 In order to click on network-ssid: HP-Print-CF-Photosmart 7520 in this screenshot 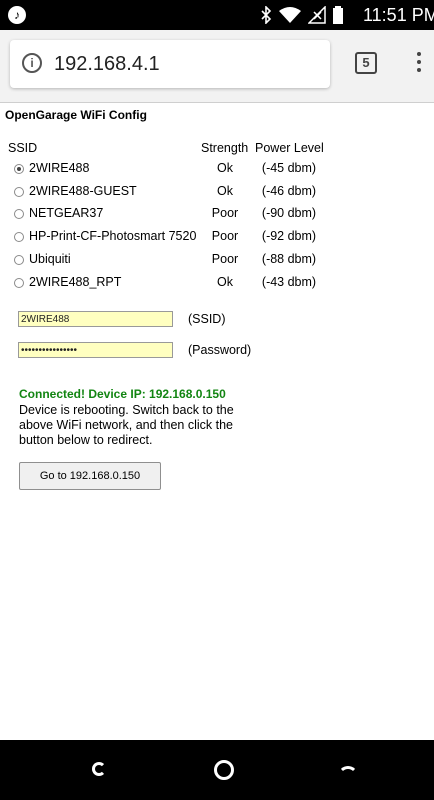, I will do `click(113, 236)`.